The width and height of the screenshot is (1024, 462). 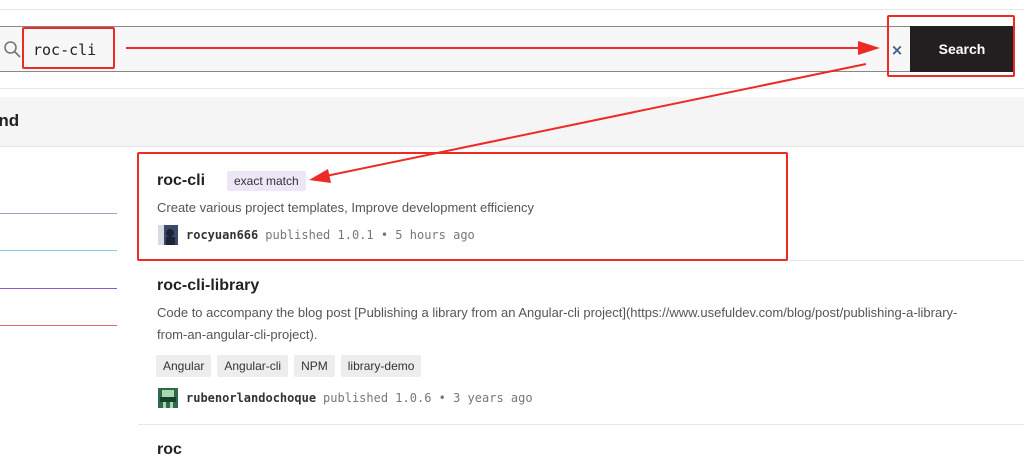 What do you see at coordinates (581, 444) in the screenshot?
I see `result-item: roc` at bounding box center [581, 444].